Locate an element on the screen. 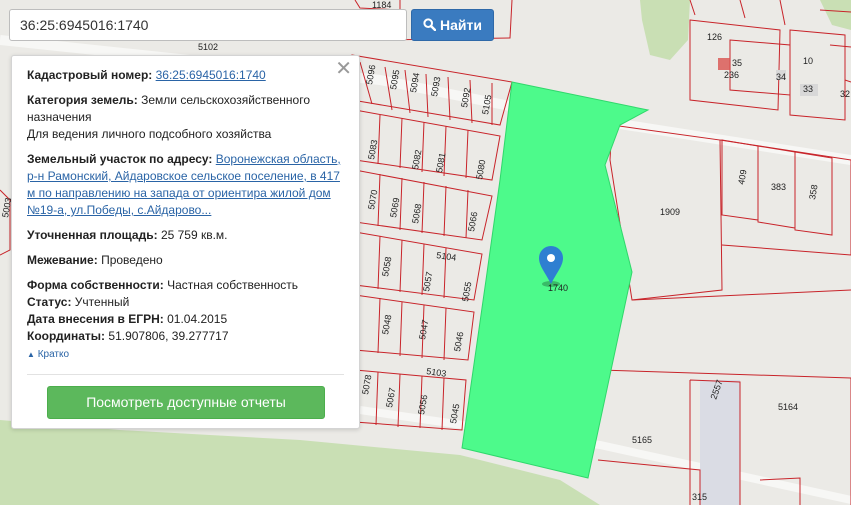 This screenshot has width=851, height=505. status-row: Статус: Учтенный is located at coordinates (186, 302).